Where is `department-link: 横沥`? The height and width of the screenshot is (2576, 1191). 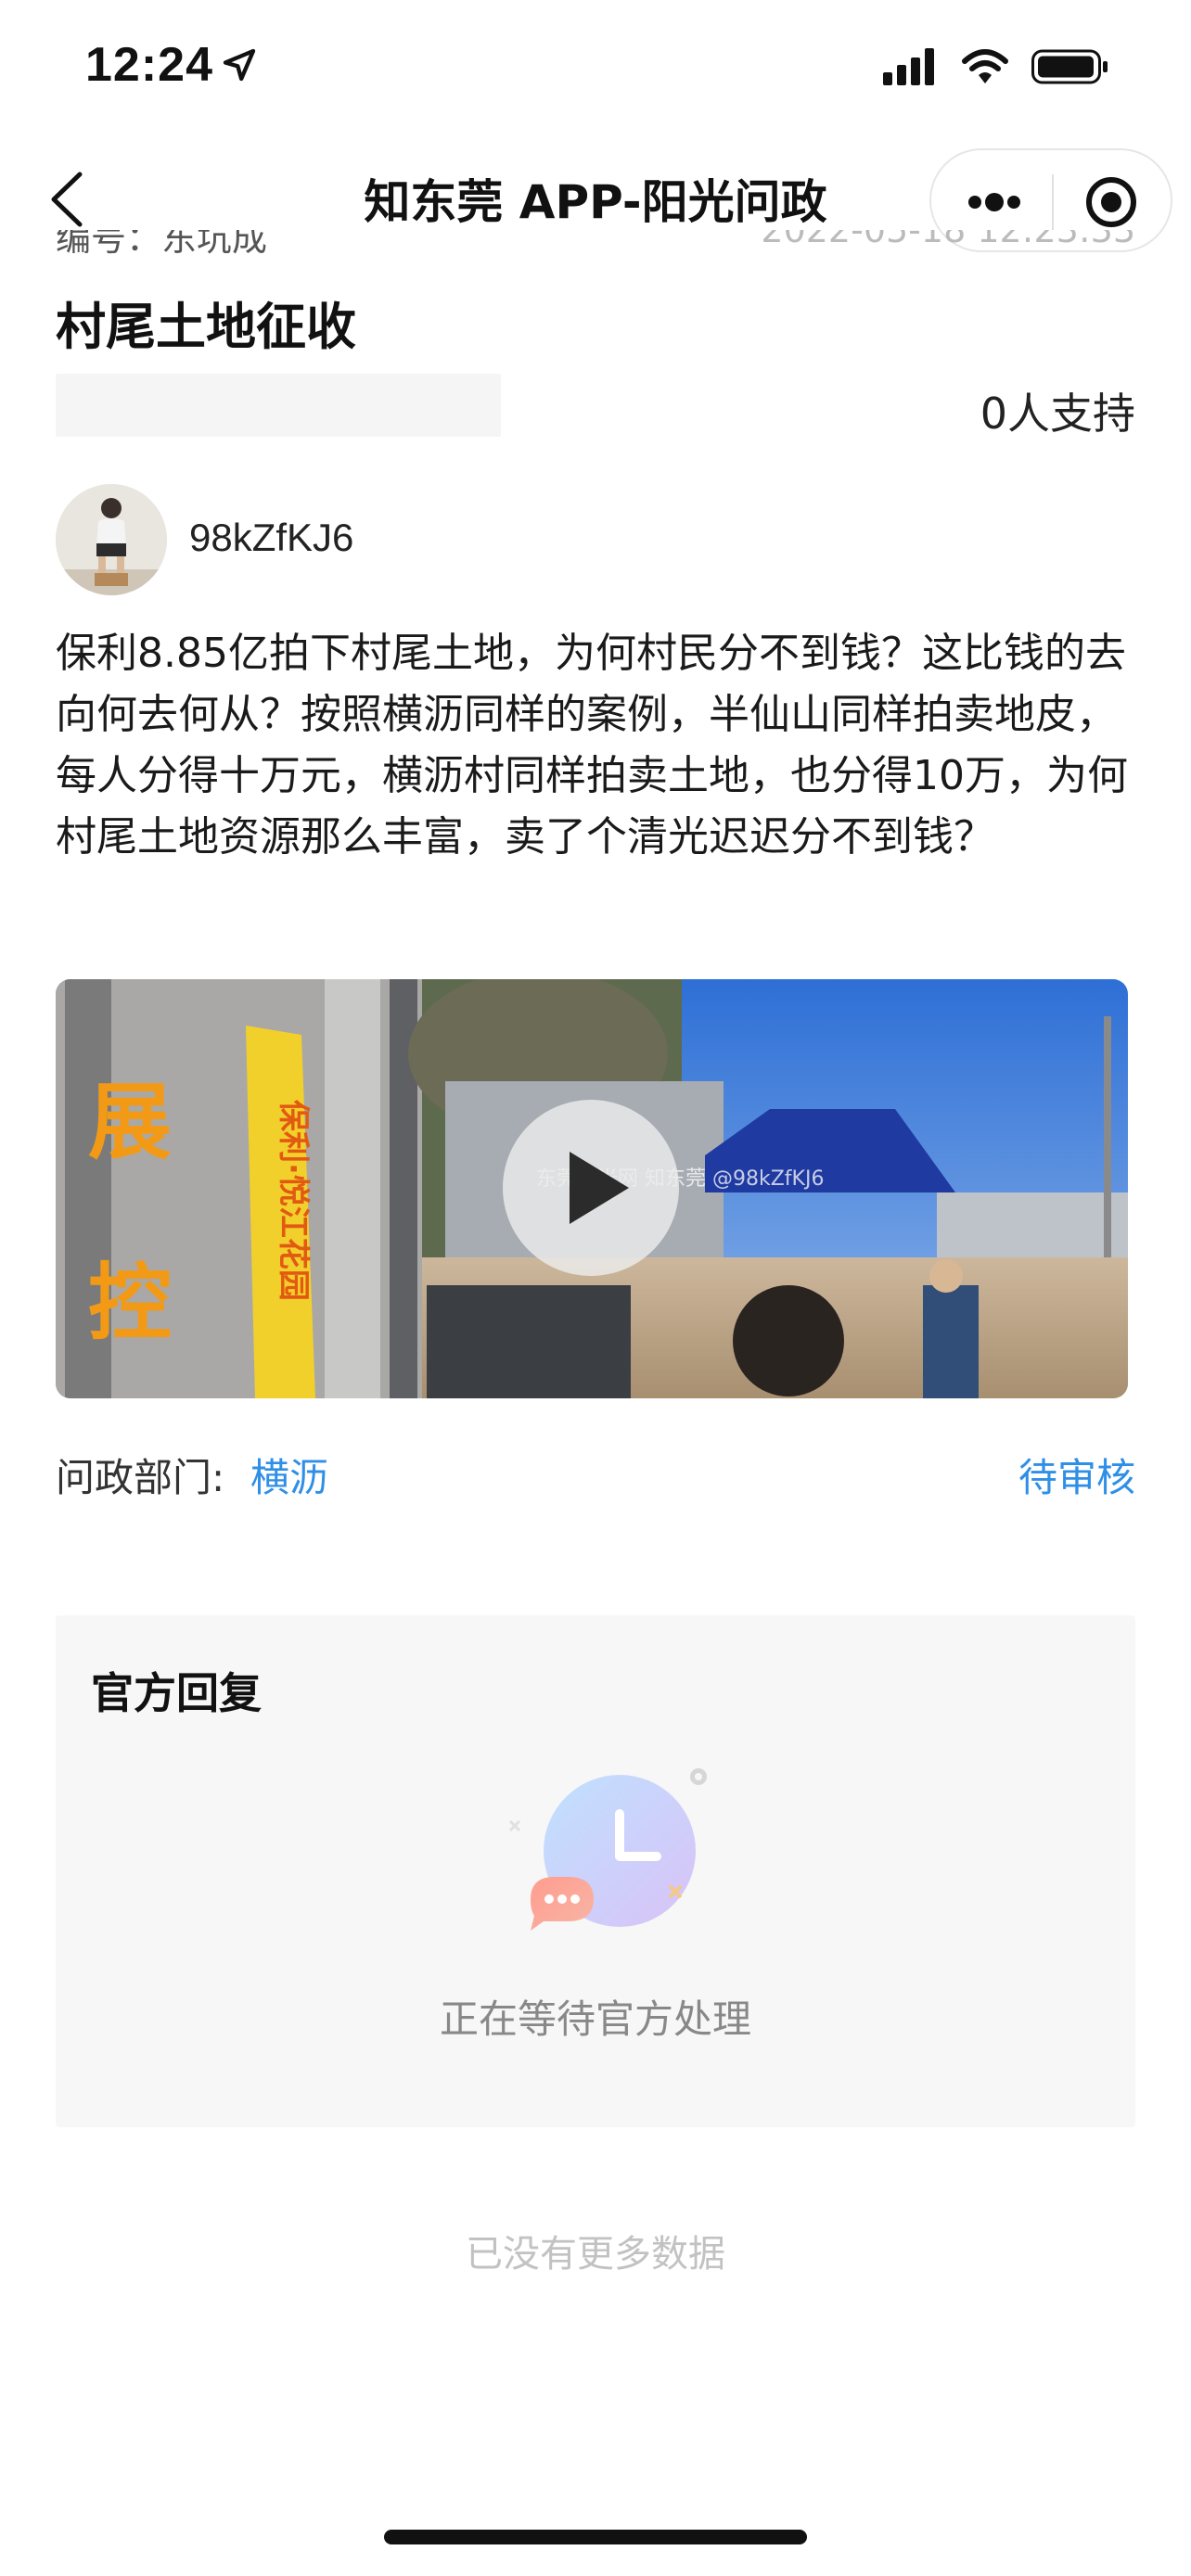 department-link: 横沥 is located at coordinates (289, 1475).